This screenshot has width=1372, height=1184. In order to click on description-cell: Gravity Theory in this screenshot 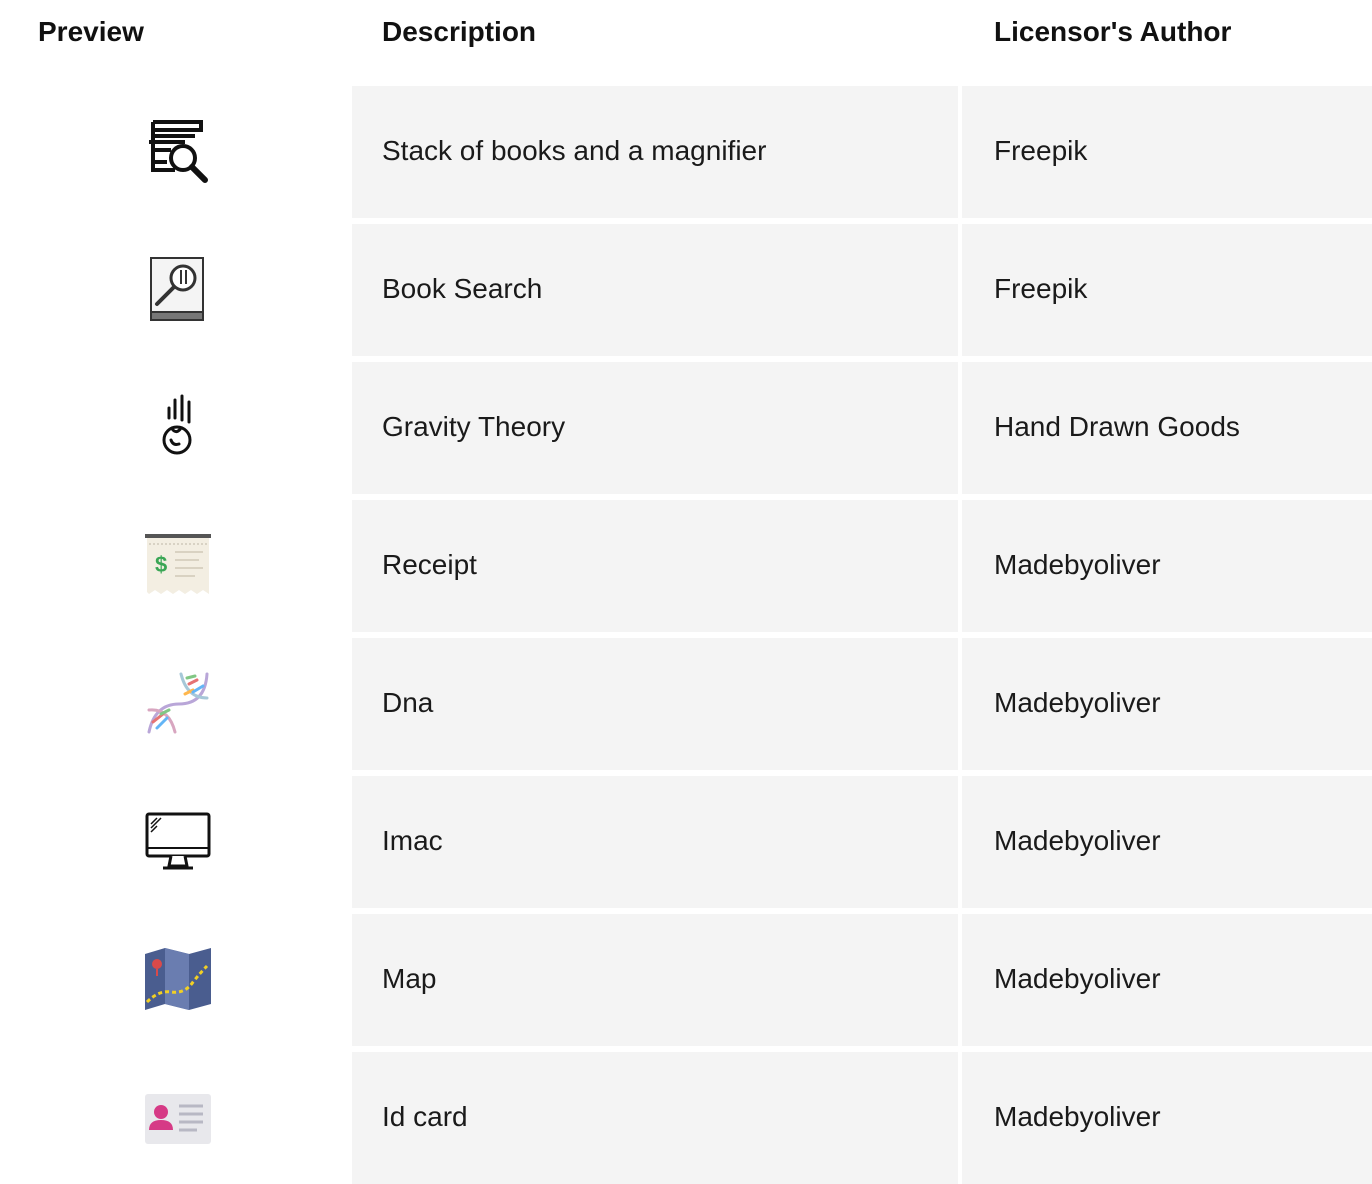, I will do `click(655, 428)`.